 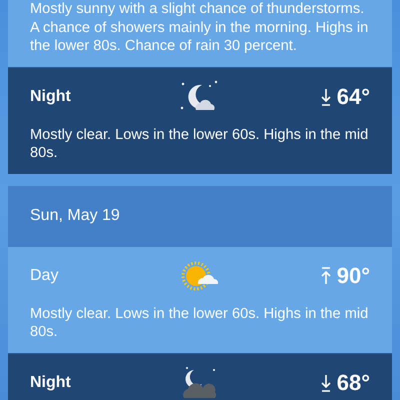 What do you see at coordinates (200, 28) in the screenshot?
I see `forecast-text: Mostly sunny with a slight chance of thunderstorms. A chance of showers mainly in the morning. Highs in the lower 80s. Chance of rain 30 percent.` at bounding box center [200, 28].